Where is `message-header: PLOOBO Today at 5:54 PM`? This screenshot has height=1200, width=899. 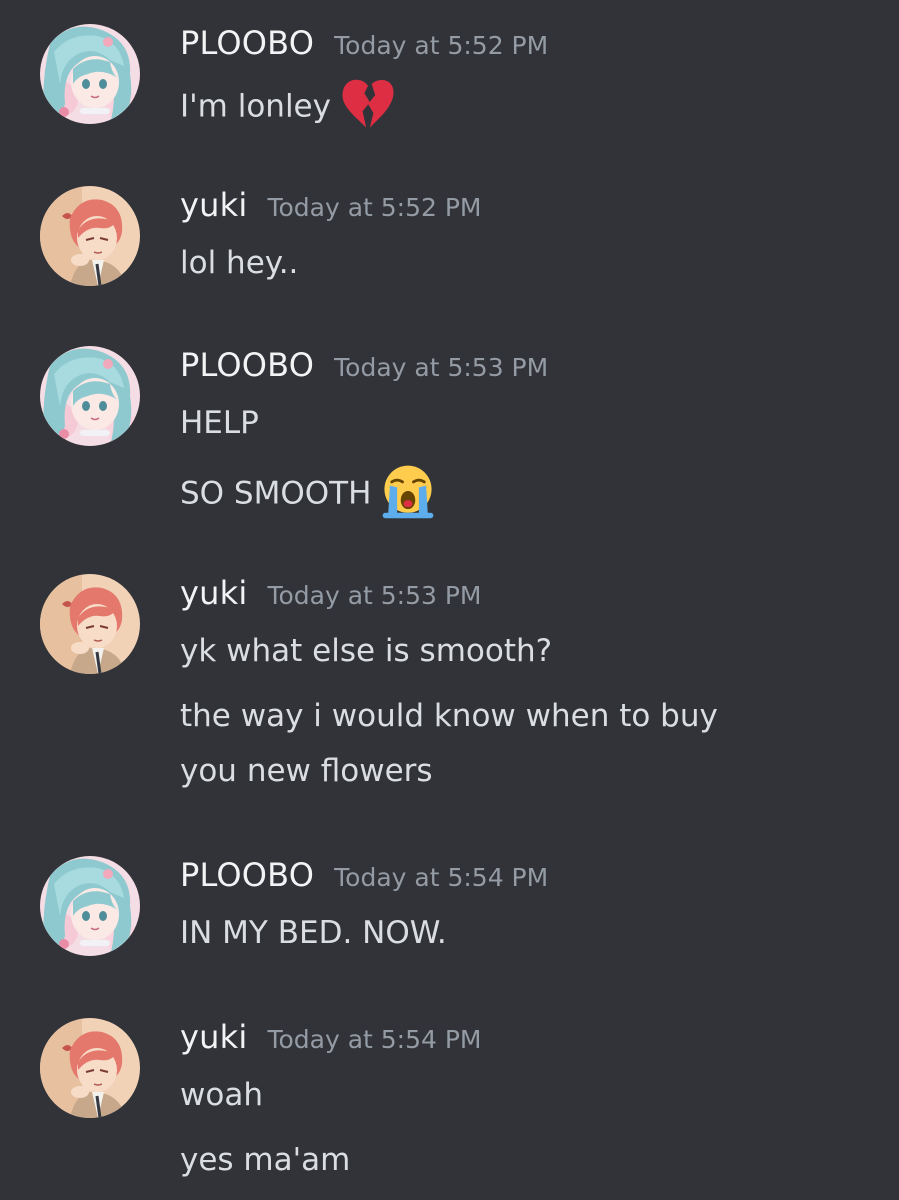
message-header: PLOOBO Today at 5:54 PM is located at coordinates (364, 878).